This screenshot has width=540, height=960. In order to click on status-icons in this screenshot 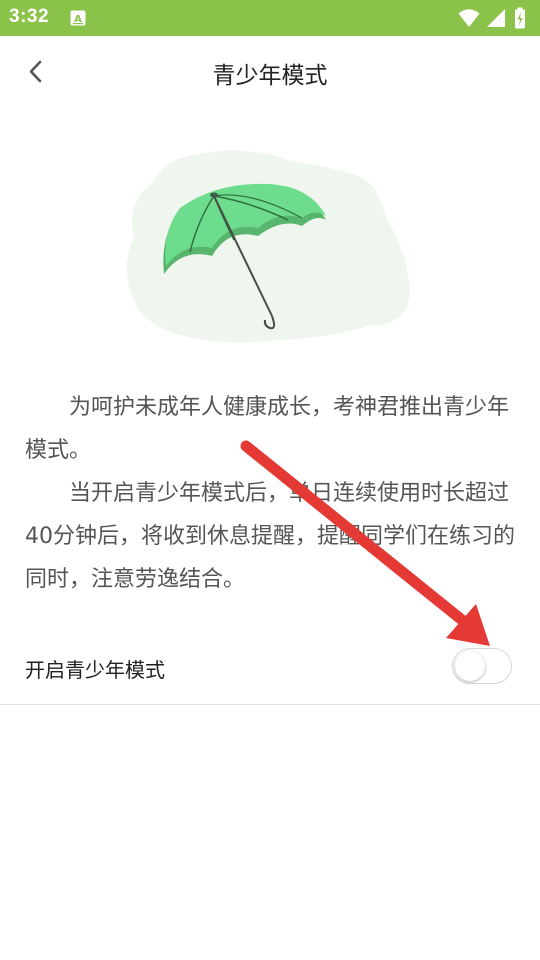, I will do `click(494, 18)`.